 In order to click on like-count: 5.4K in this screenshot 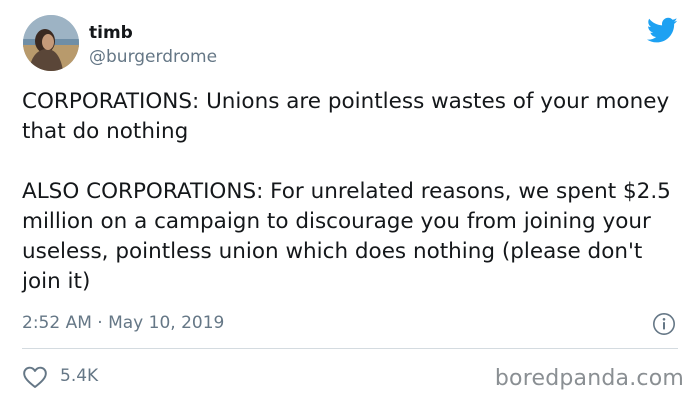, I will do `click(79, 376)`.